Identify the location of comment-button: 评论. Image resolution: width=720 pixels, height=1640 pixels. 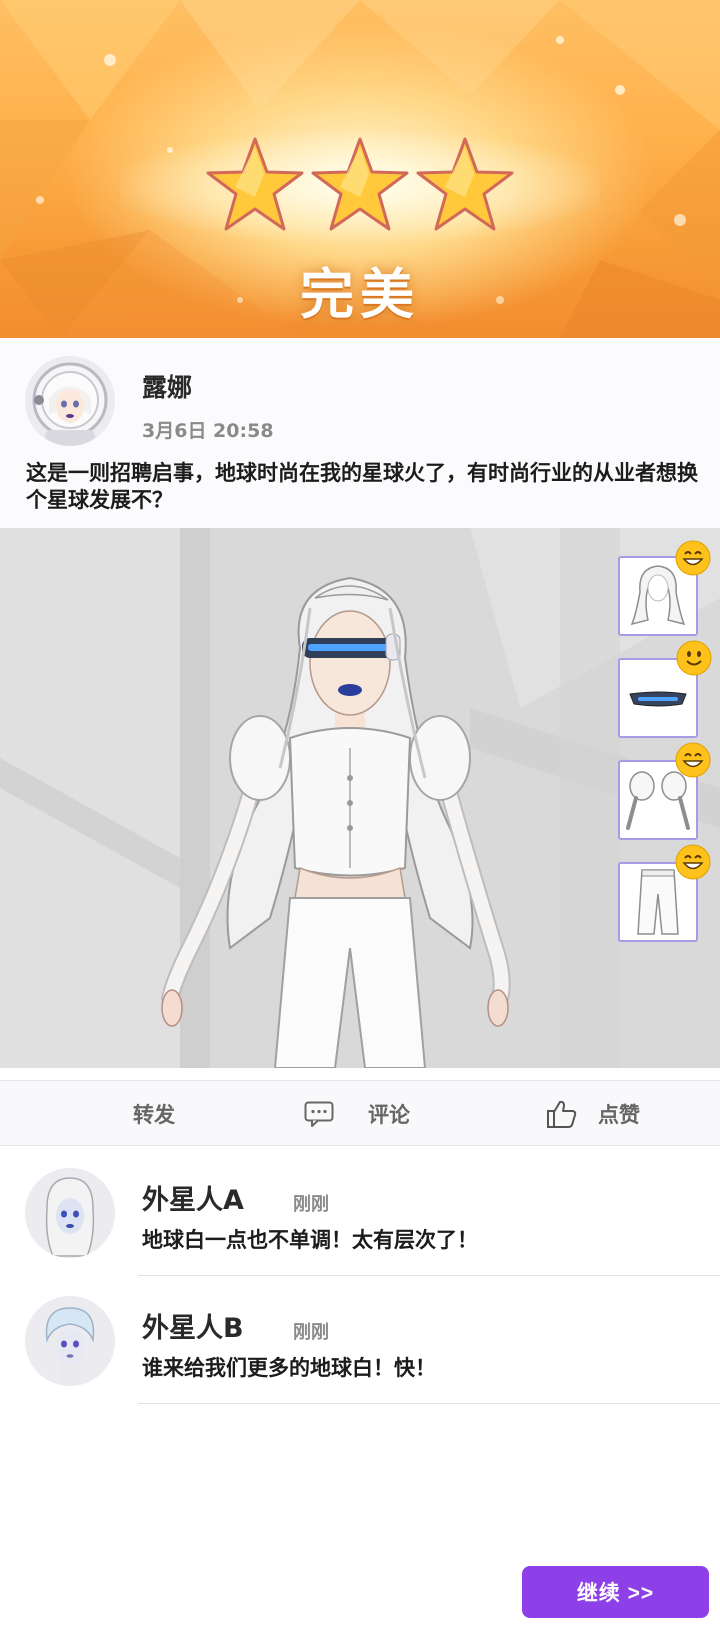
(357, 1114).